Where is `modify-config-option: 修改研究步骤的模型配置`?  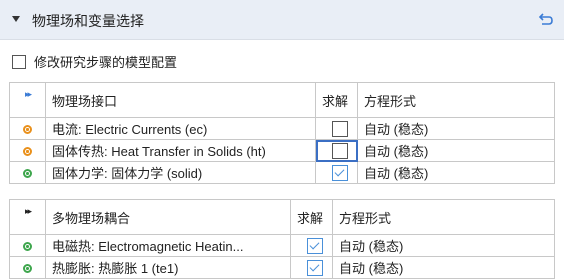
modify-config-option: 修改研究步骤的模型配置 is located at coordinates (94, 61).